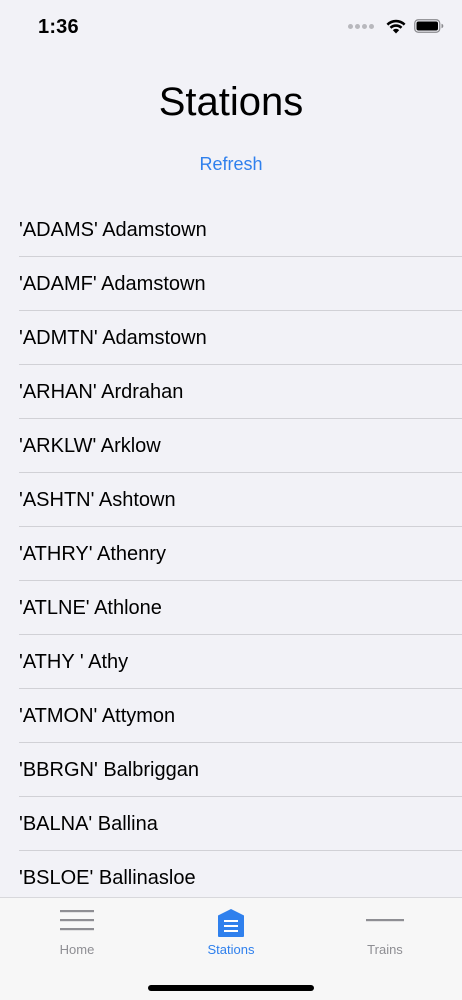 This screenshot has width=462, height=1000. Describe the element at coordinates (231, 164) in the screenshot. I see `refresh-button: Refresh` at that location.